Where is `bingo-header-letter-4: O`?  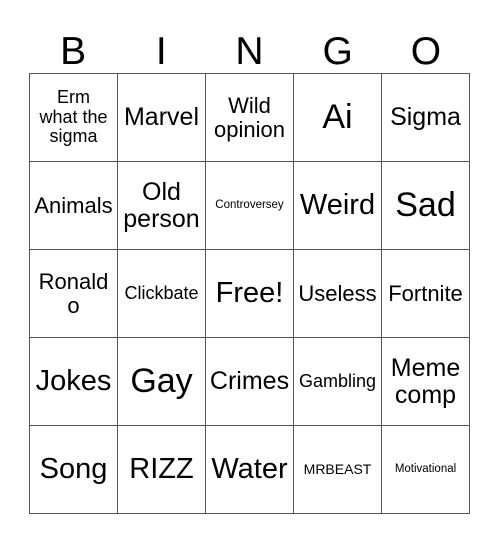
bingo-header-letter-4: O is located at coordinates (426, 51).